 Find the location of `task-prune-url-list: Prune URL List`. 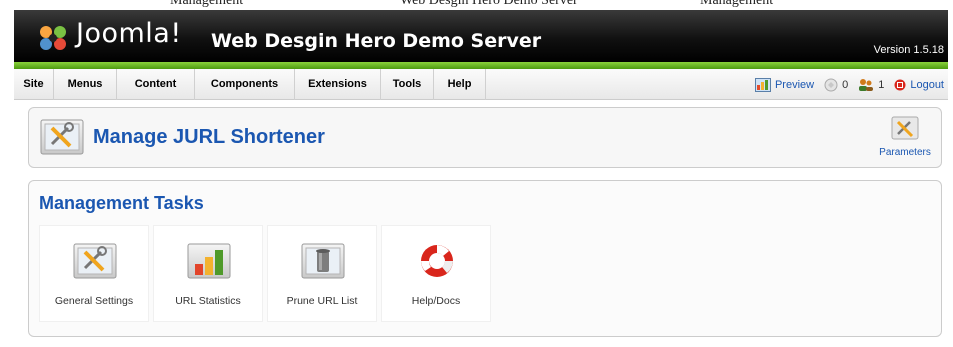

task-prune-url-list: Prune URL List is located at coordinates (322, 273).